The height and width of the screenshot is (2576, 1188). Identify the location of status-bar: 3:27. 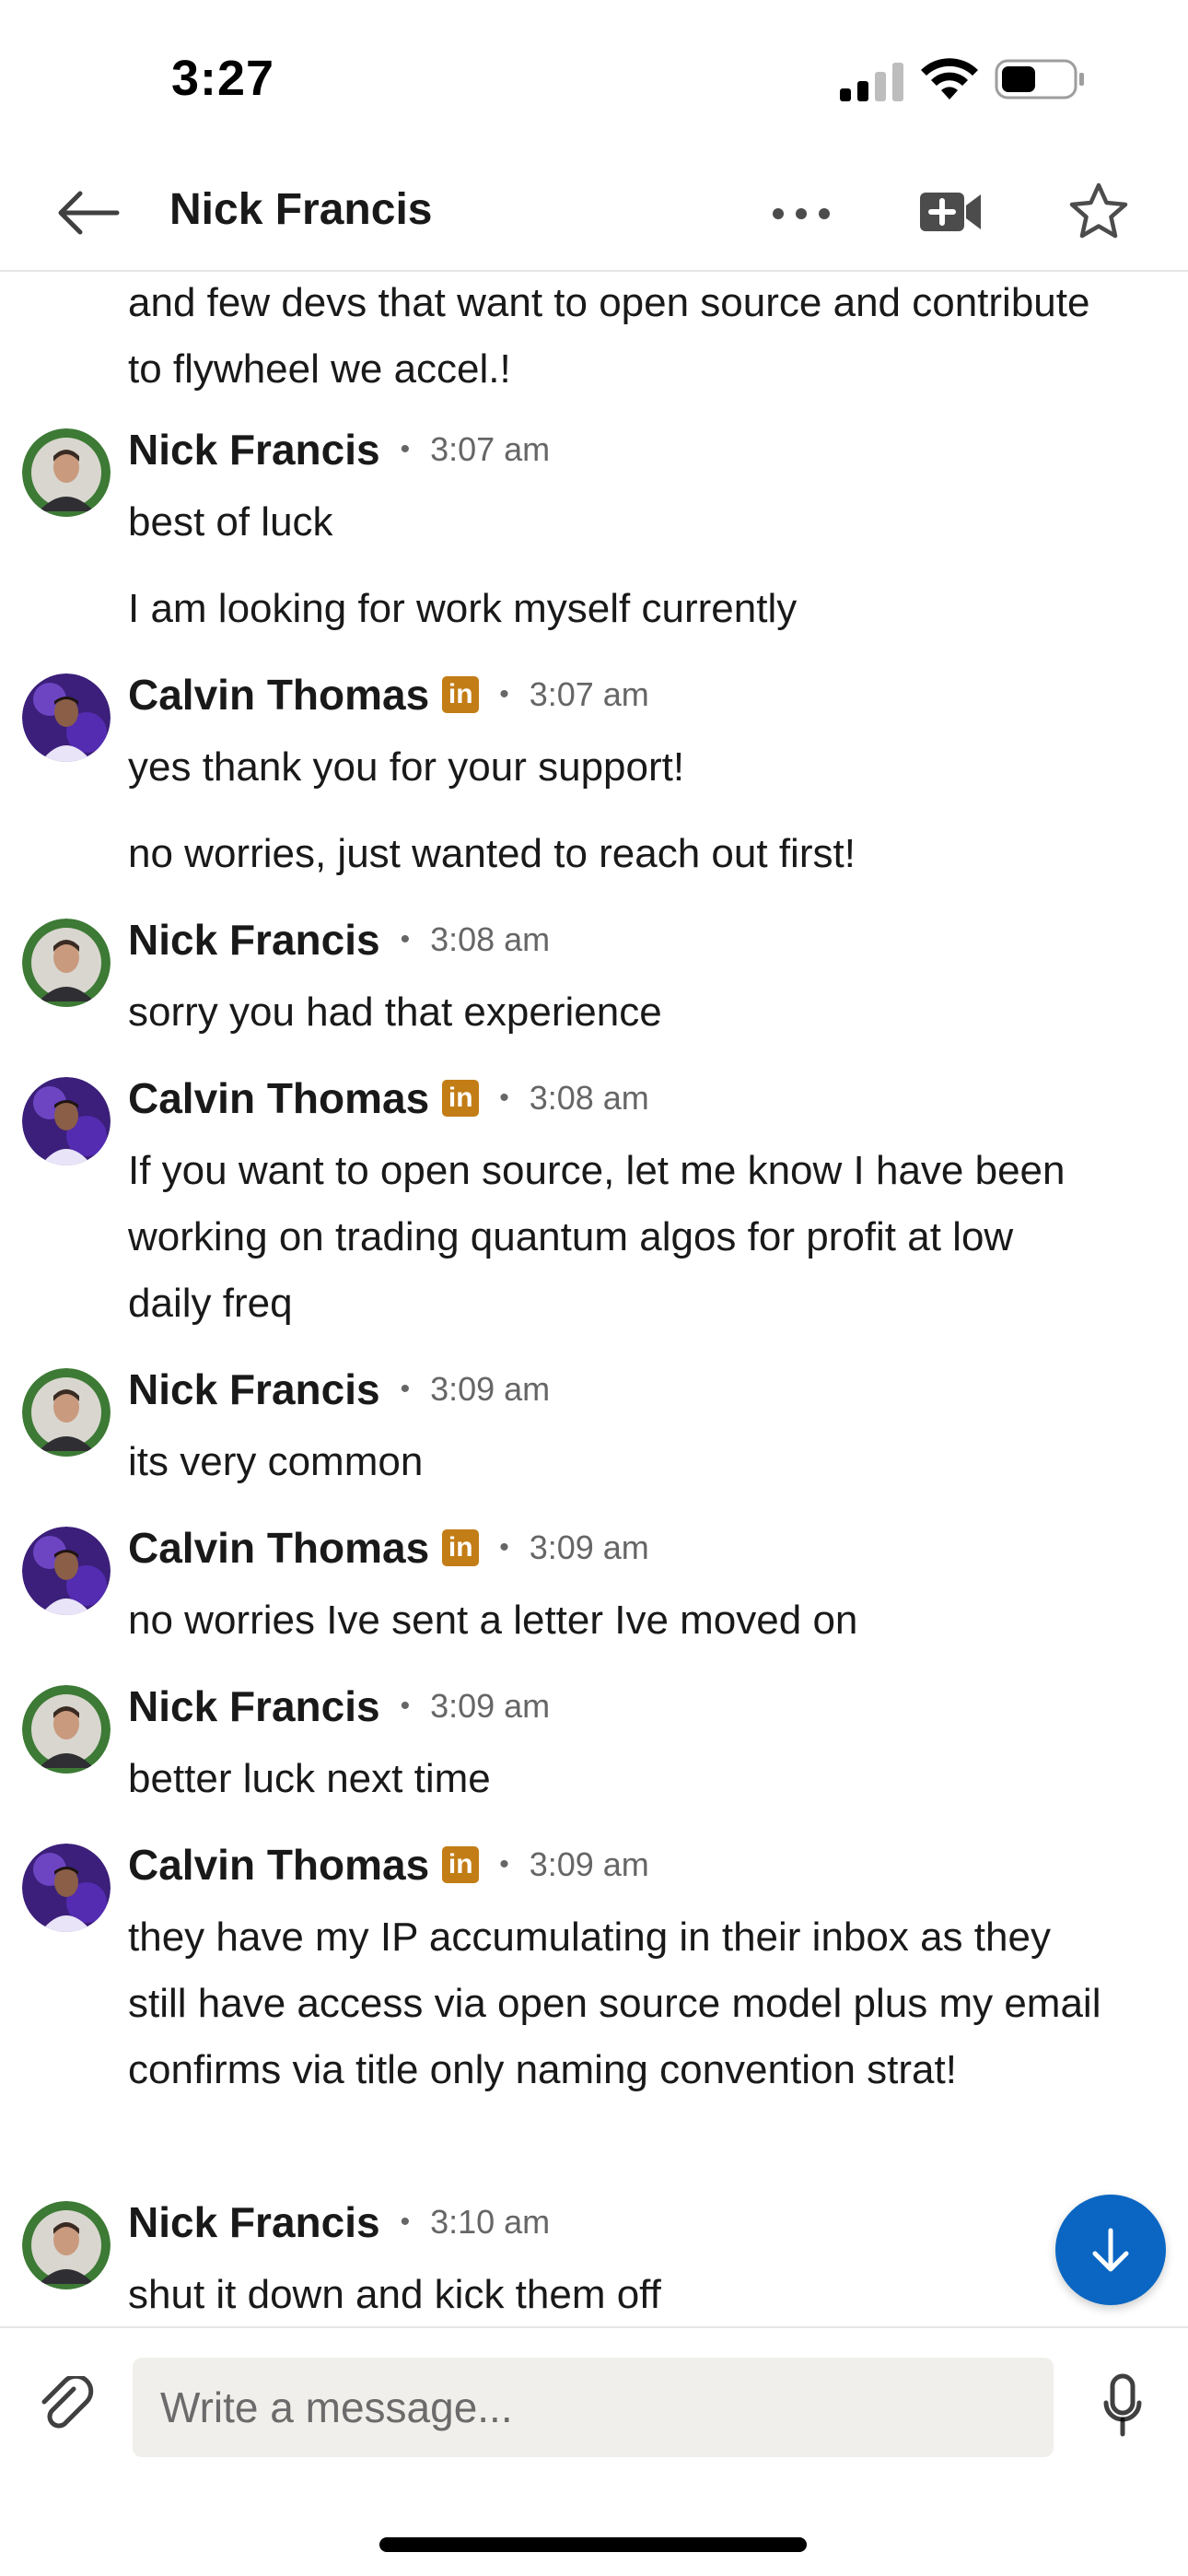
(594, 78).